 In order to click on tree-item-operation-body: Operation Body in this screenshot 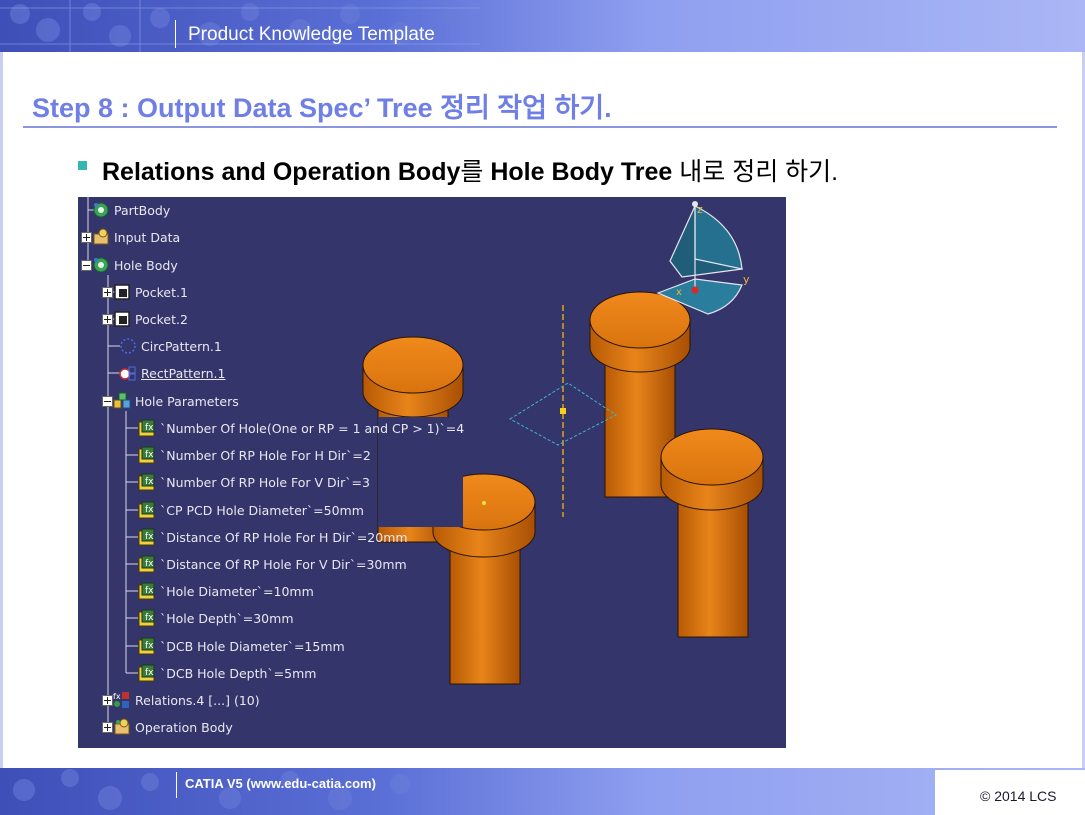, I will do `click(167, 727)`.